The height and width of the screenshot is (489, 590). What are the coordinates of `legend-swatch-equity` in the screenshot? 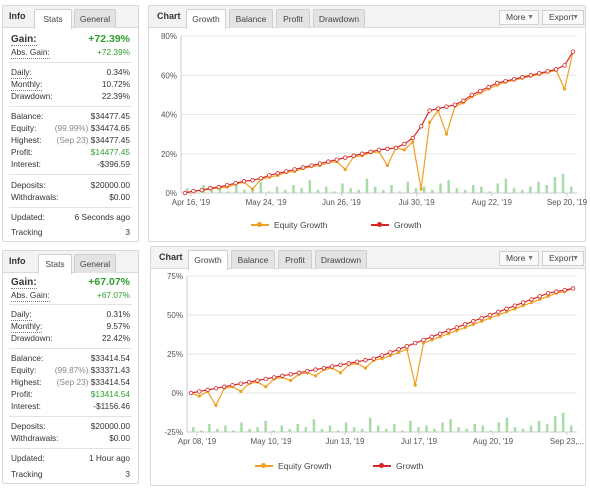 It's located at (260, 224).